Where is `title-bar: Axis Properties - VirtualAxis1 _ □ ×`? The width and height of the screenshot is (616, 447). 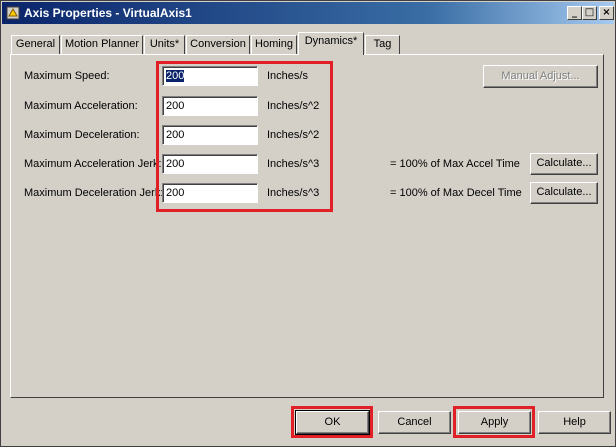
title-bar: Axis Properties - VirtualAxis1 _ □ × is located at coordinates (308, 13).